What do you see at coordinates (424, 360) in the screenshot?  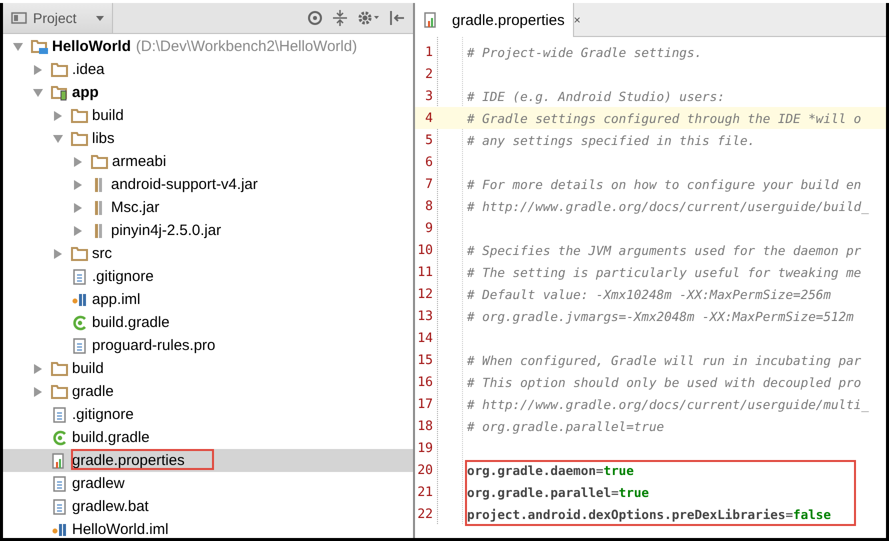 I see `line-number: 15` at bounding box center [424, 360].